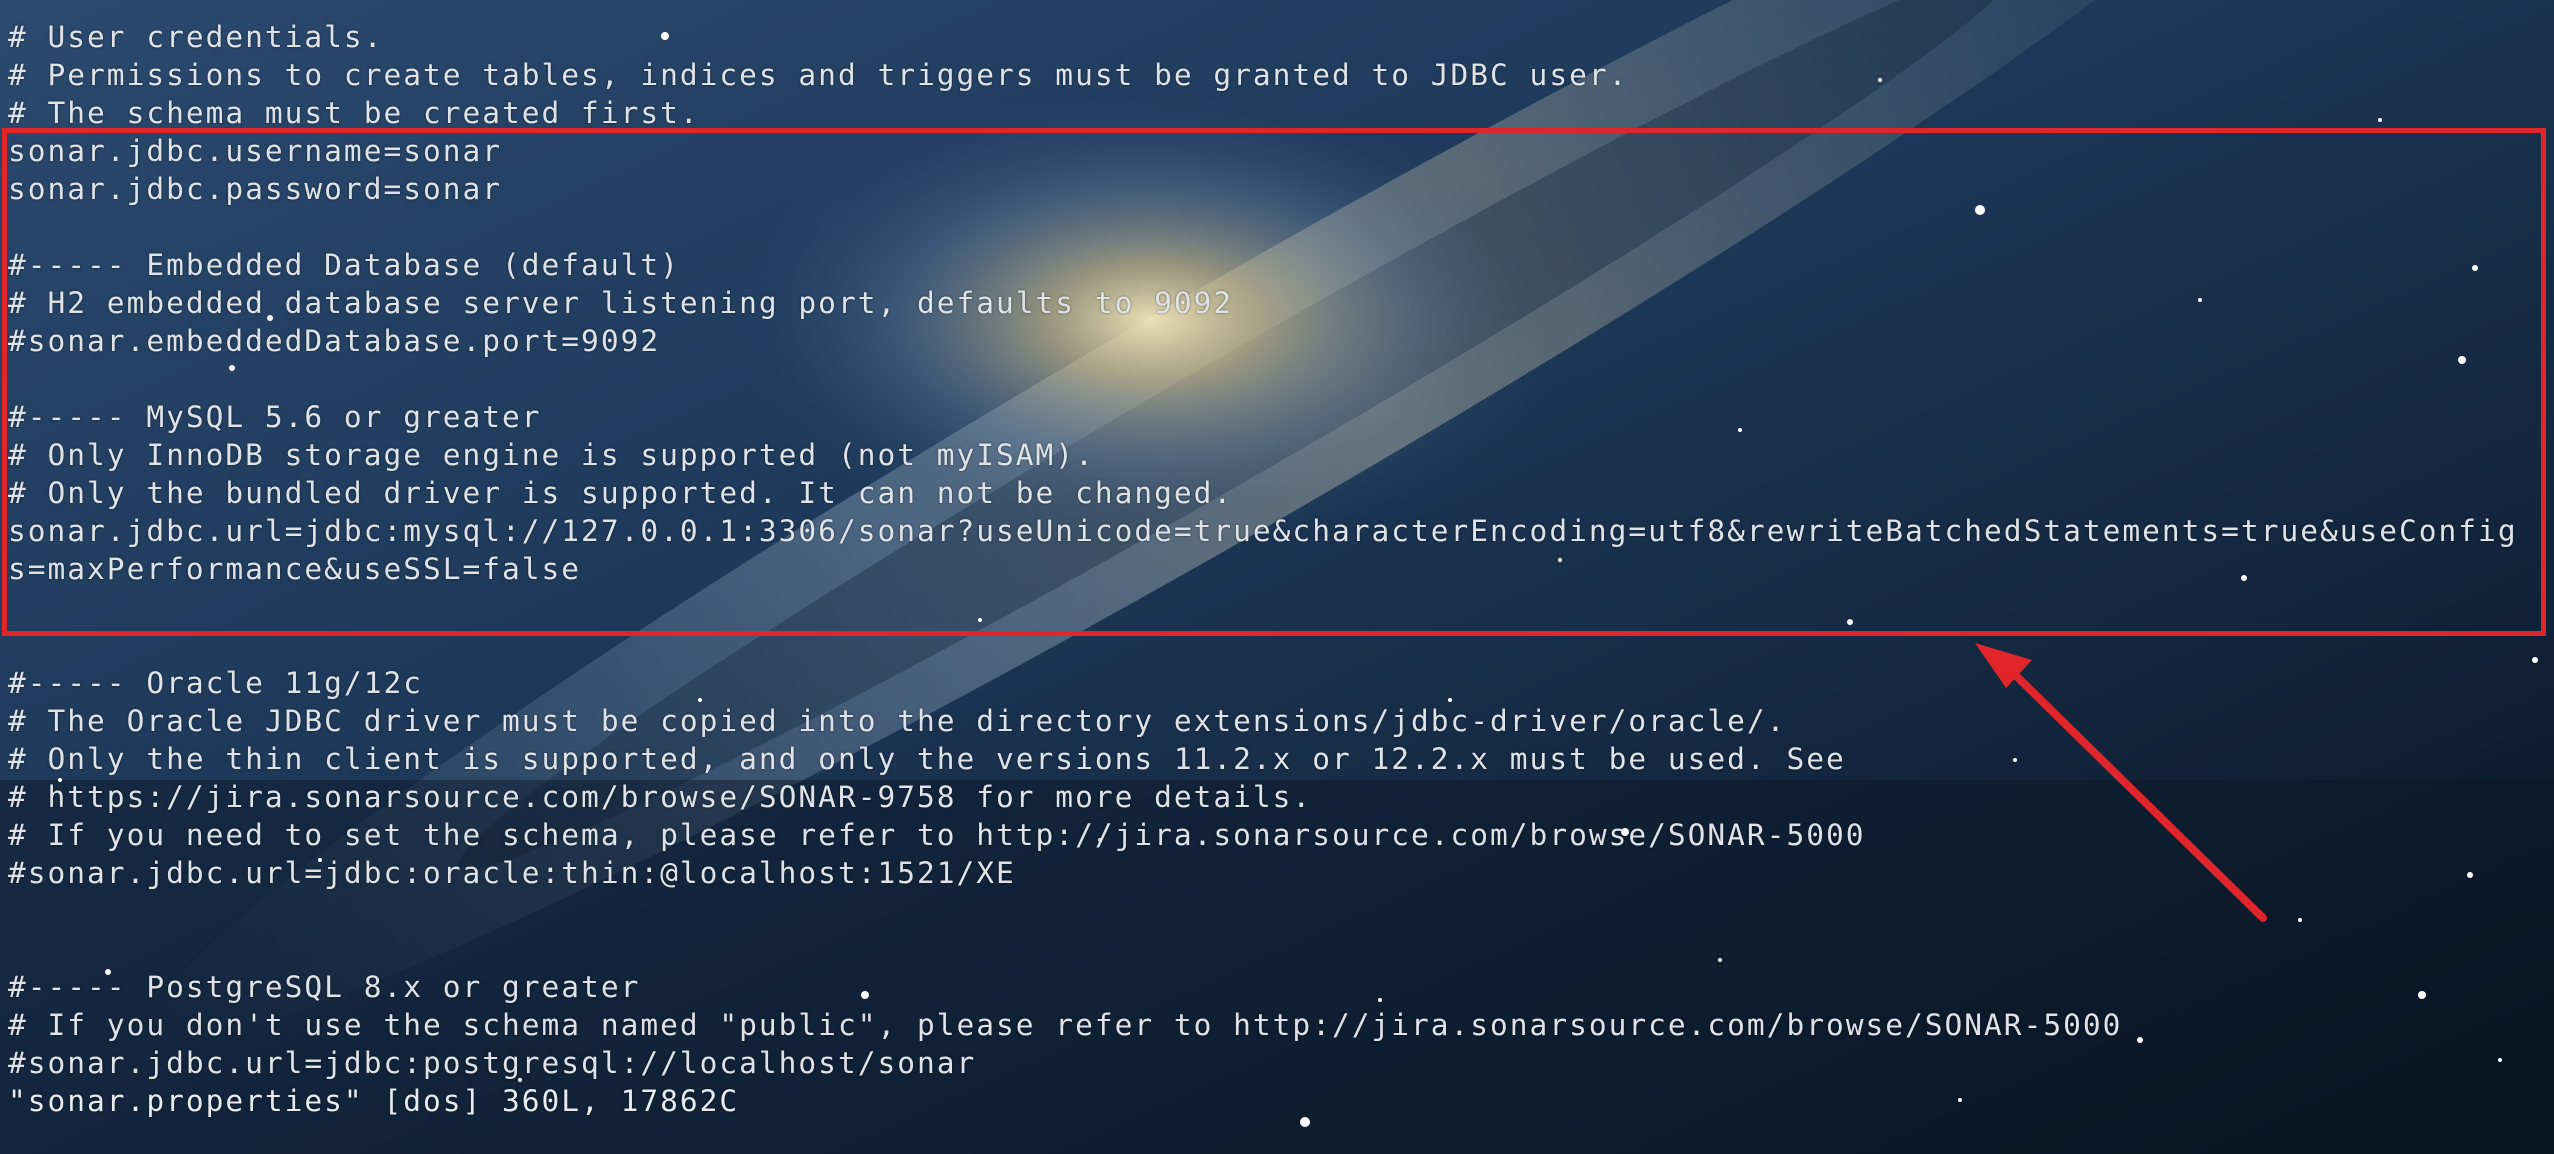  What do you see at coordinates (334, 341) in the screenshot?
I see `file-line: #sonar.embeddedDatabase.port=9092` at bounding box center [334, 341].